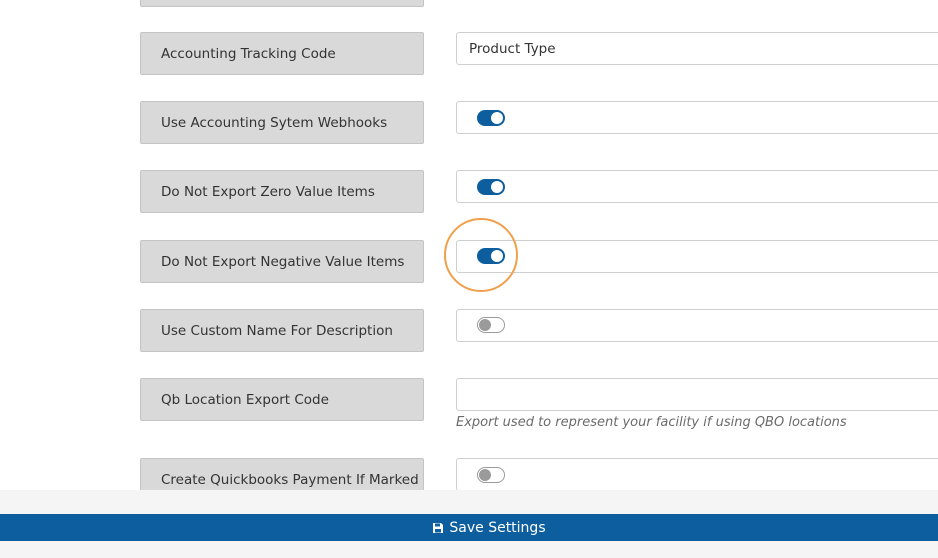 The image size is (938, 558). Describe the element at coordinates (274, 122) in the screenshot. I see `setting-label-text: Use Accounting Sytem Webhooks` at that location.